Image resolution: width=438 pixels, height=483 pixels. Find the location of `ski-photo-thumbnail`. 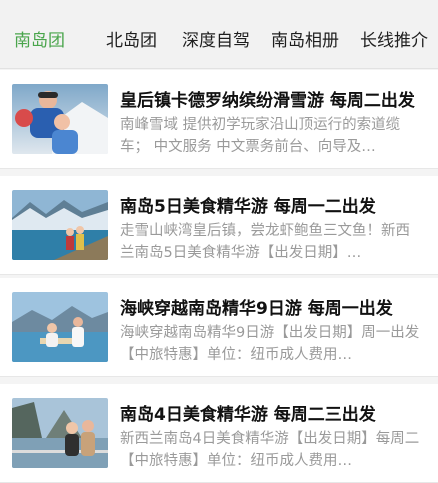

ski-photo-thumbnail is located at coordinates (60, 119).